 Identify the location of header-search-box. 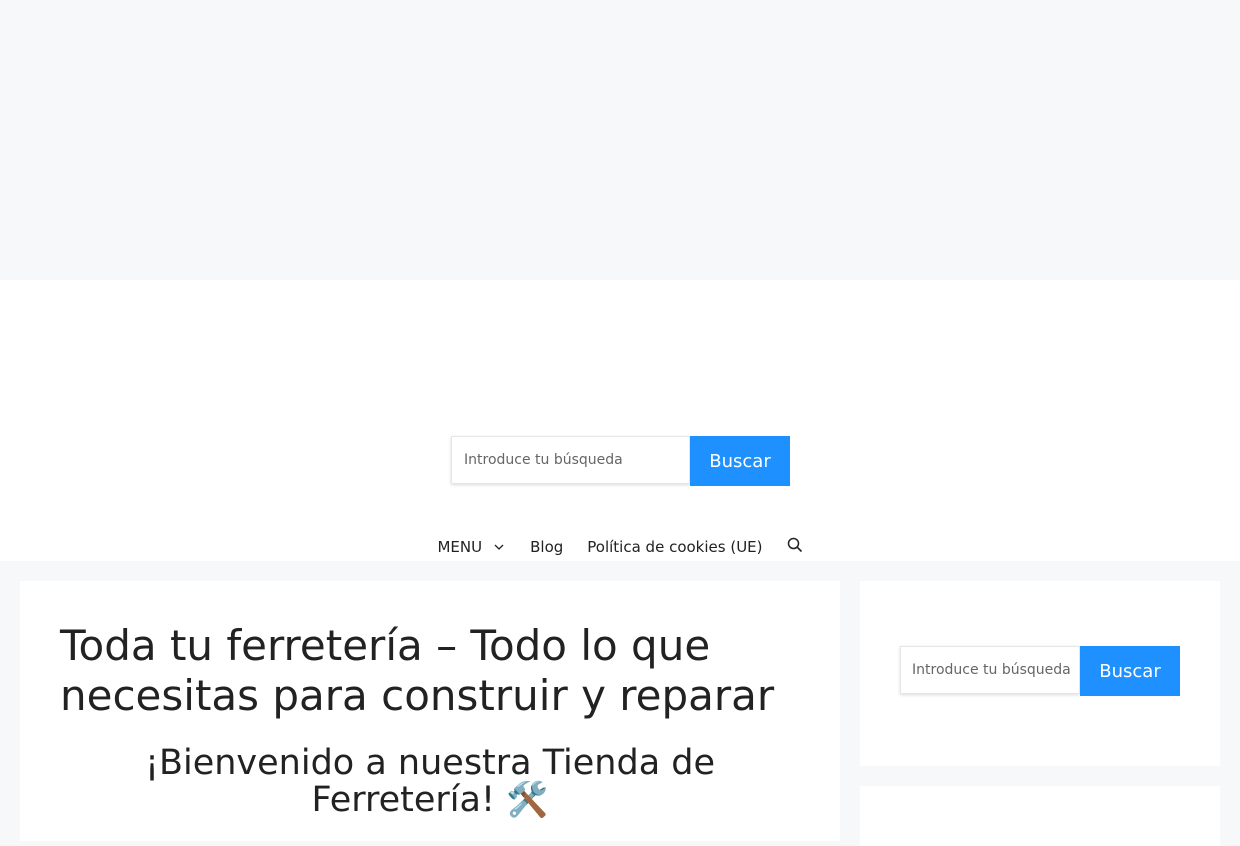
(570, 460).